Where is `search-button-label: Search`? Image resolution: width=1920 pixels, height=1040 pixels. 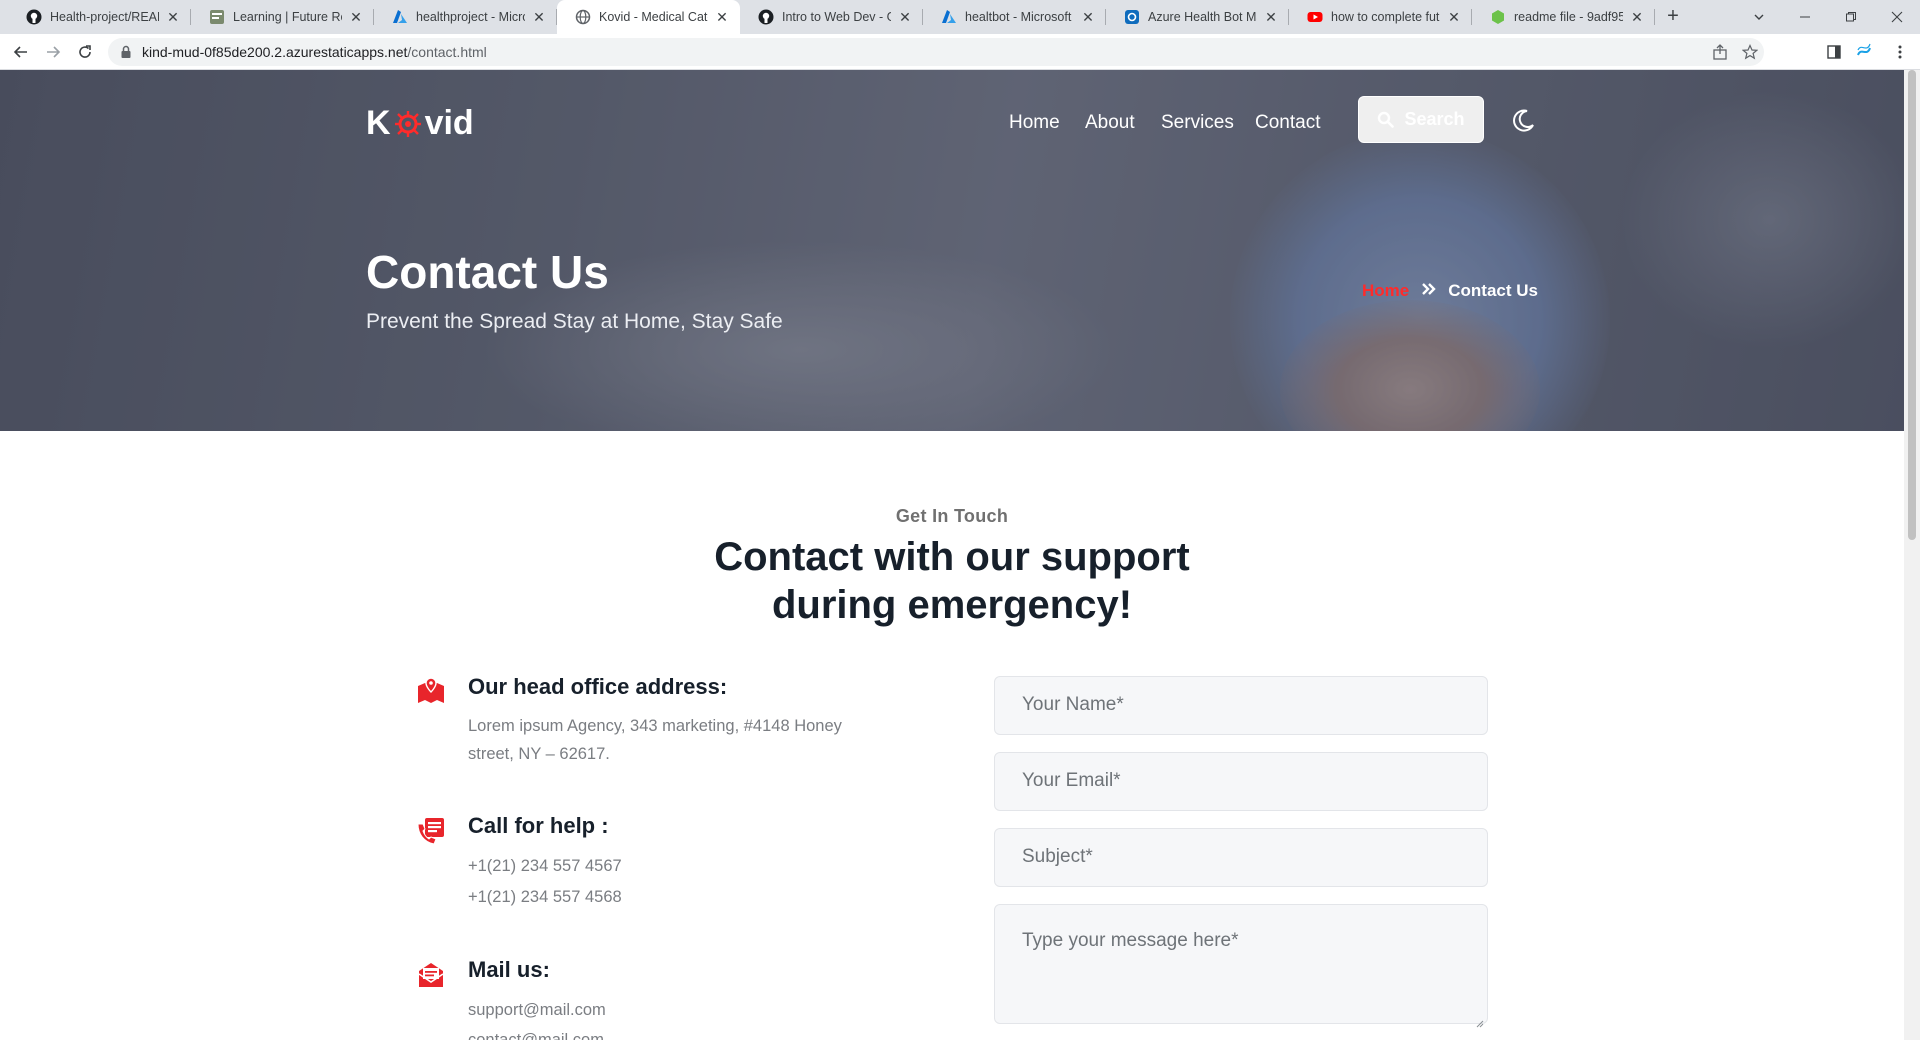
search-button-label: Search is located at coordinates (1434, 119).